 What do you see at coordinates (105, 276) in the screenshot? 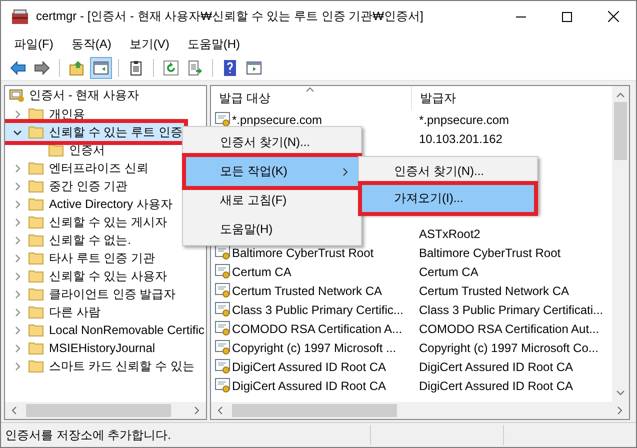
I see `tree-item: 신뢰할 수 있는 사용자` at bounding box center [105, 276].